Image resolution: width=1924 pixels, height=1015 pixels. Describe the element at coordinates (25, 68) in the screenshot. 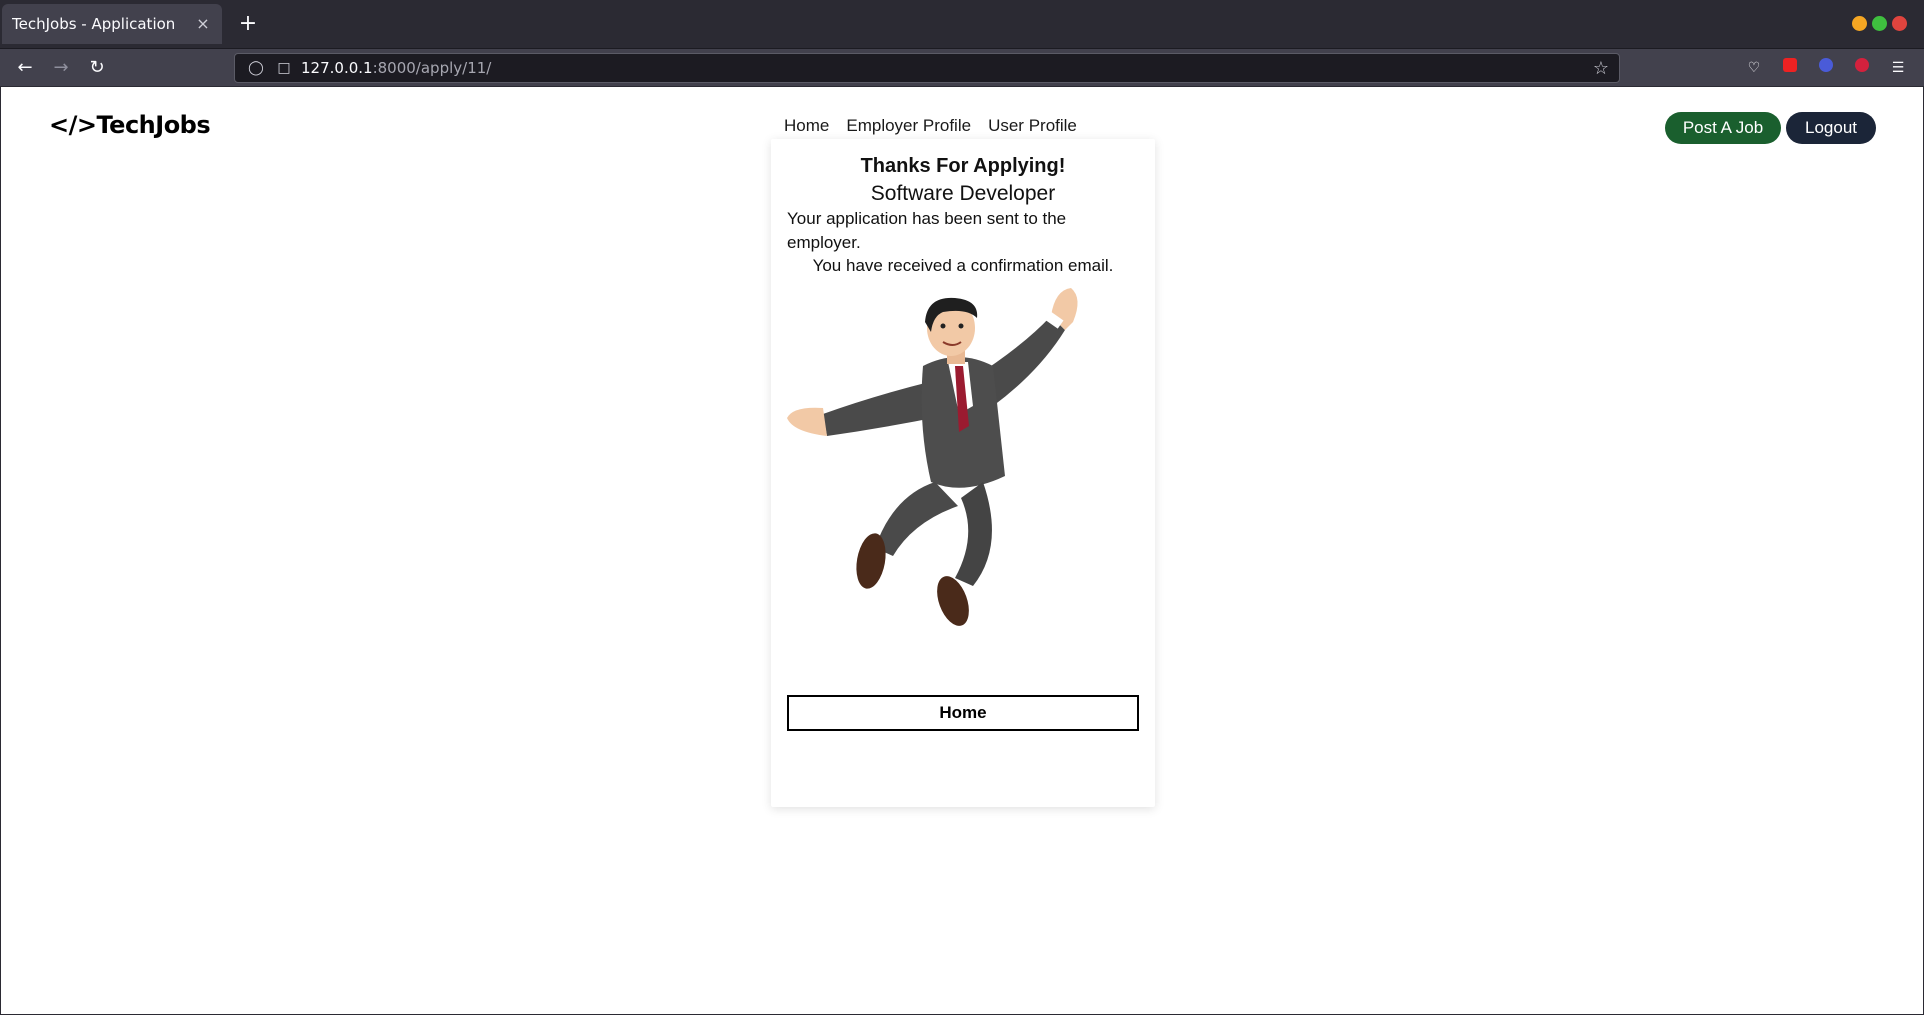

I see `back-arrow-icon: ←` at that location.